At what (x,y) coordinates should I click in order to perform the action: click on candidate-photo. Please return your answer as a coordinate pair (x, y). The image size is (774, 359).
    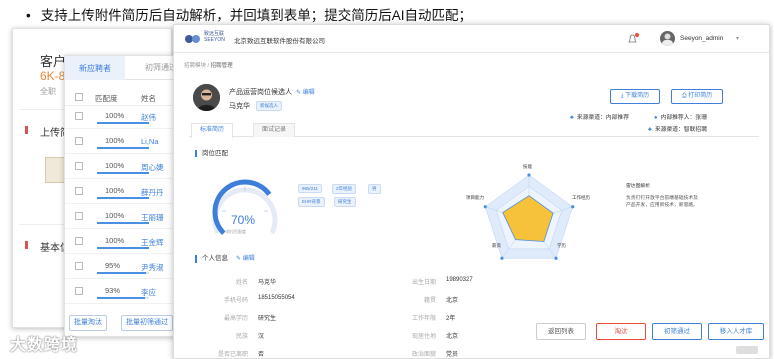
    Looking at the image, I should click on (206, 97).